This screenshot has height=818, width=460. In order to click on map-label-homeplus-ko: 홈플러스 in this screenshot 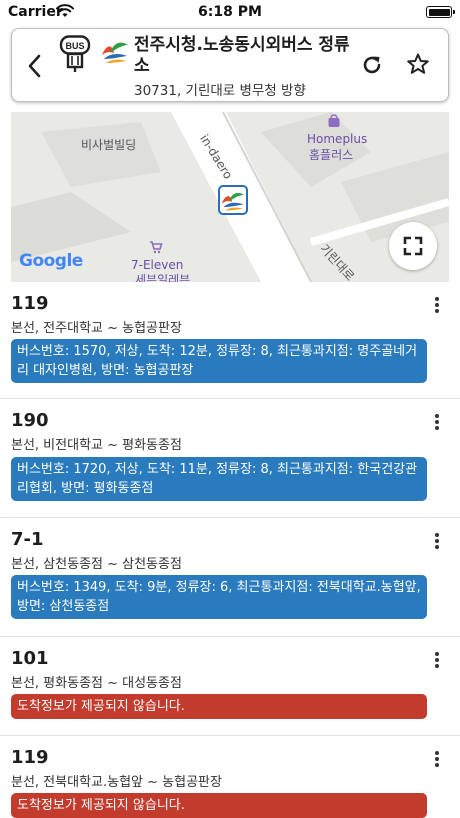, I will do `click(331, 155)`.